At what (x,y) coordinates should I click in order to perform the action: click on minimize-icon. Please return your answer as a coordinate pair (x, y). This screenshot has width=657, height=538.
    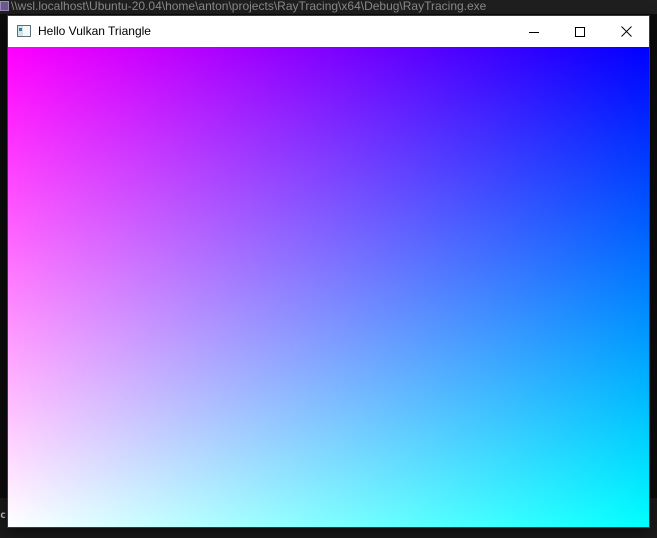
    Looking at the image, I should click on (534, 32).